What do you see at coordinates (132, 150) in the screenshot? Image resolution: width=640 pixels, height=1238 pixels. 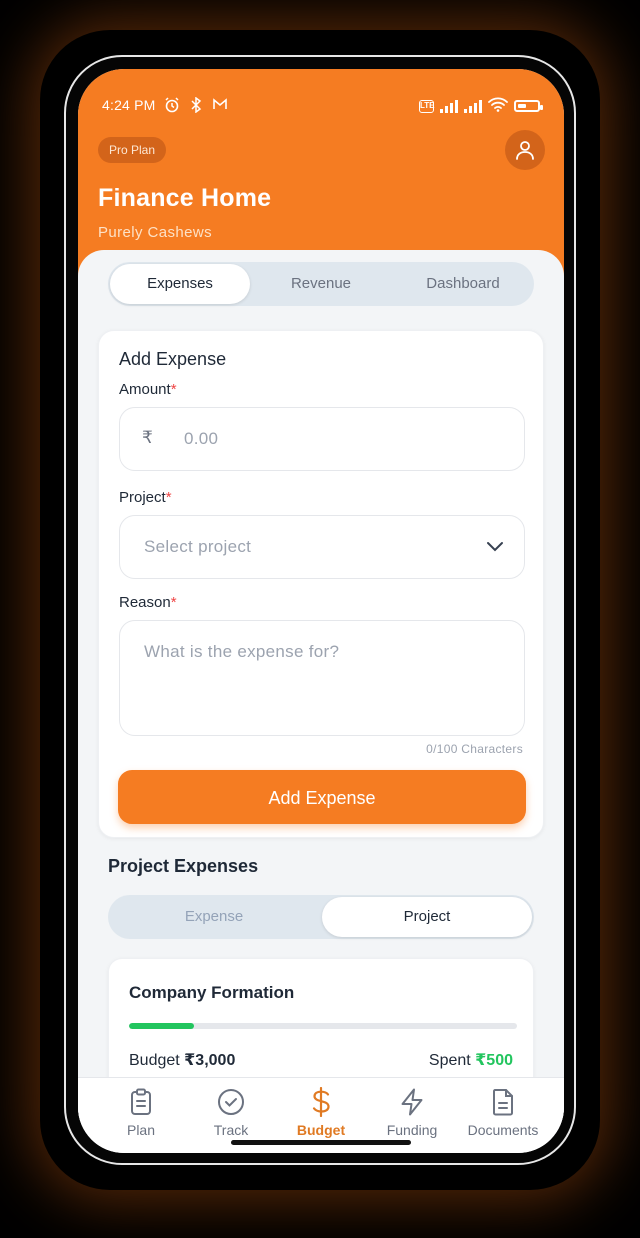 I see `pro-plan-badge: Pro Plan` at bounding box center [132, 150].